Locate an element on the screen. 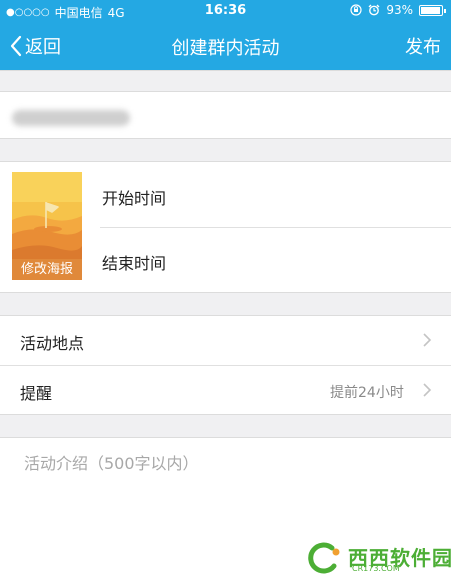 Image resolution: width=465 pixels, height=576 pixels. edit-poster-label: 修改海报 is located at coordinates (47, 269).